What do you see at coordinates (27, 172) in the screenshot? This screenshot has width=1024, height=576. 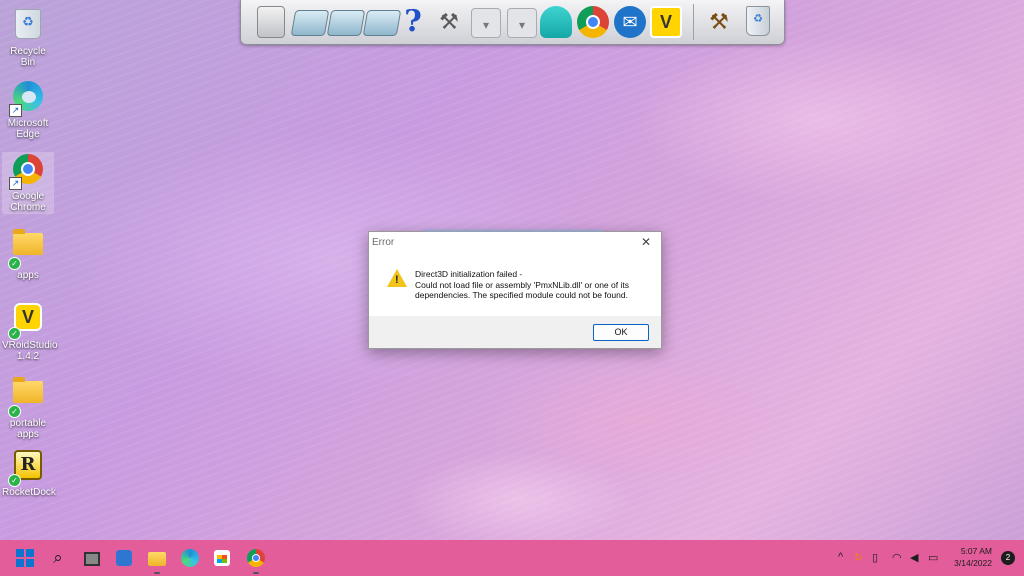 I see `chrome-icon: ↗` at bounding box center [27, 172].